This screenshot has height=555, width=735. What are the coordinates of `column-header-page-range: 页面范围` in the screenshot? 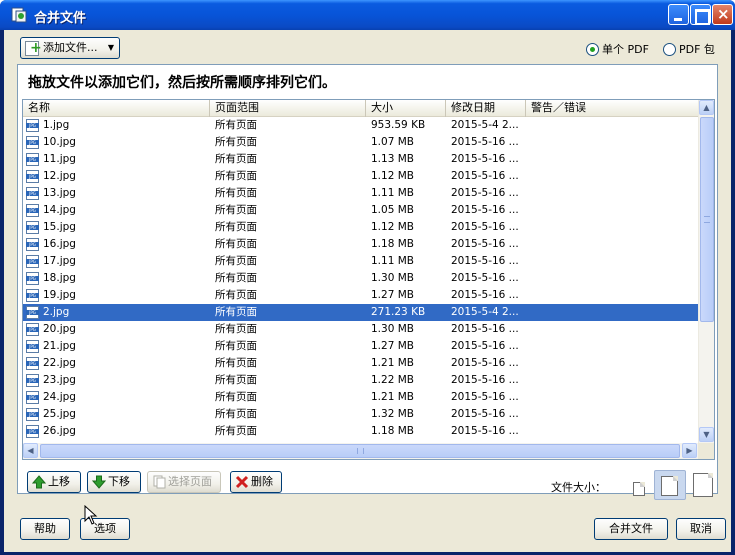 It's located at (288, 108).